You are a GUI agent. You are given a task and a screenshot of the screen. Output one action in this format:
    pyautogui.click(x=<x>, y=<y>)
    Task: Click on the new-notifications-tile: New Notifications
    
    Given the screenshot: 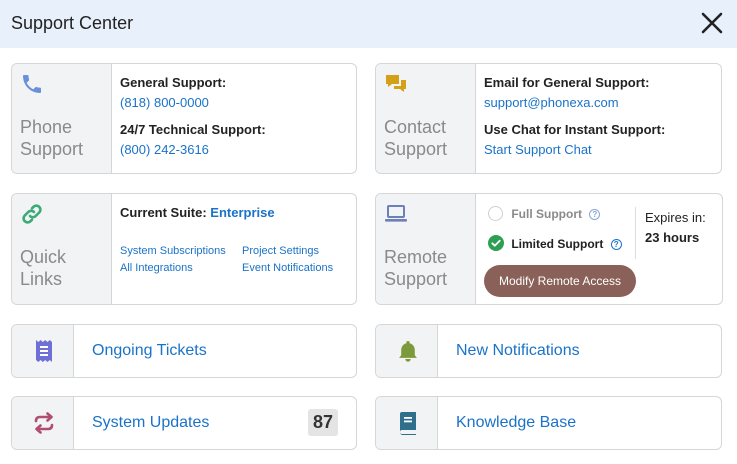 What is the action you would take?
    pyautogui.click(x=548, y=351)
    